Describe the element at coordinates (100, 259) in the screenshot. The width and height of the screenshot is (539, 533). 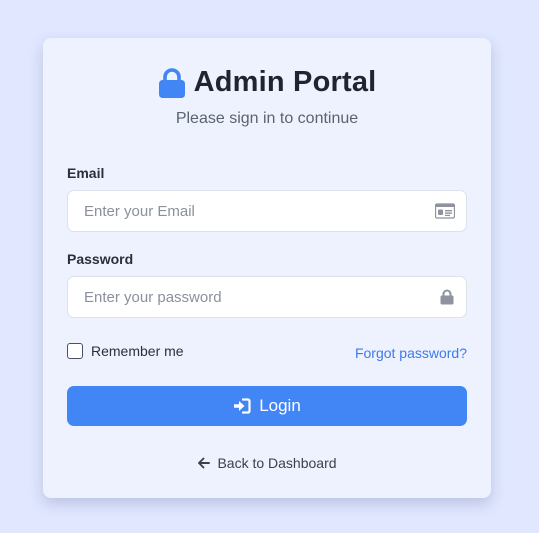
I see `password-label: Password` at that location.